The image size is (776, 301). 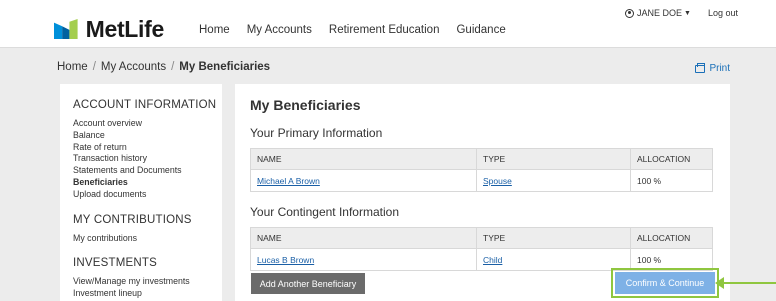 I want to click on confirm-highlight-box: Confirm & Continue, so click(x=665, y=283).